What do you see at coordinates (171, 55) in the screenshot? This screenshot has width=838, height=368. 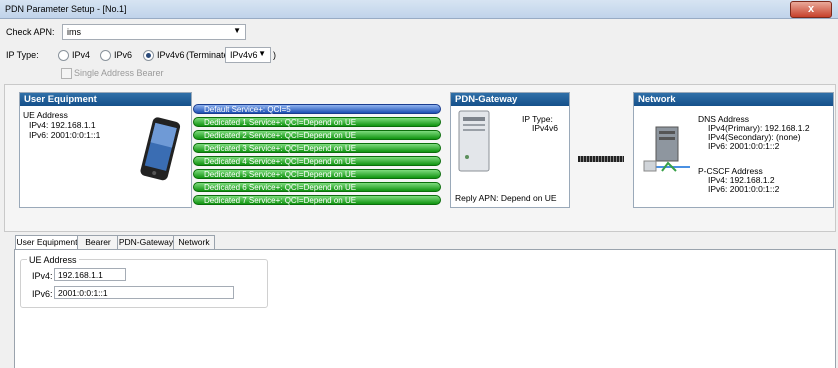 I see `radio-ipv4v6-label: IPv4v6` at bounding box center [171, 55].